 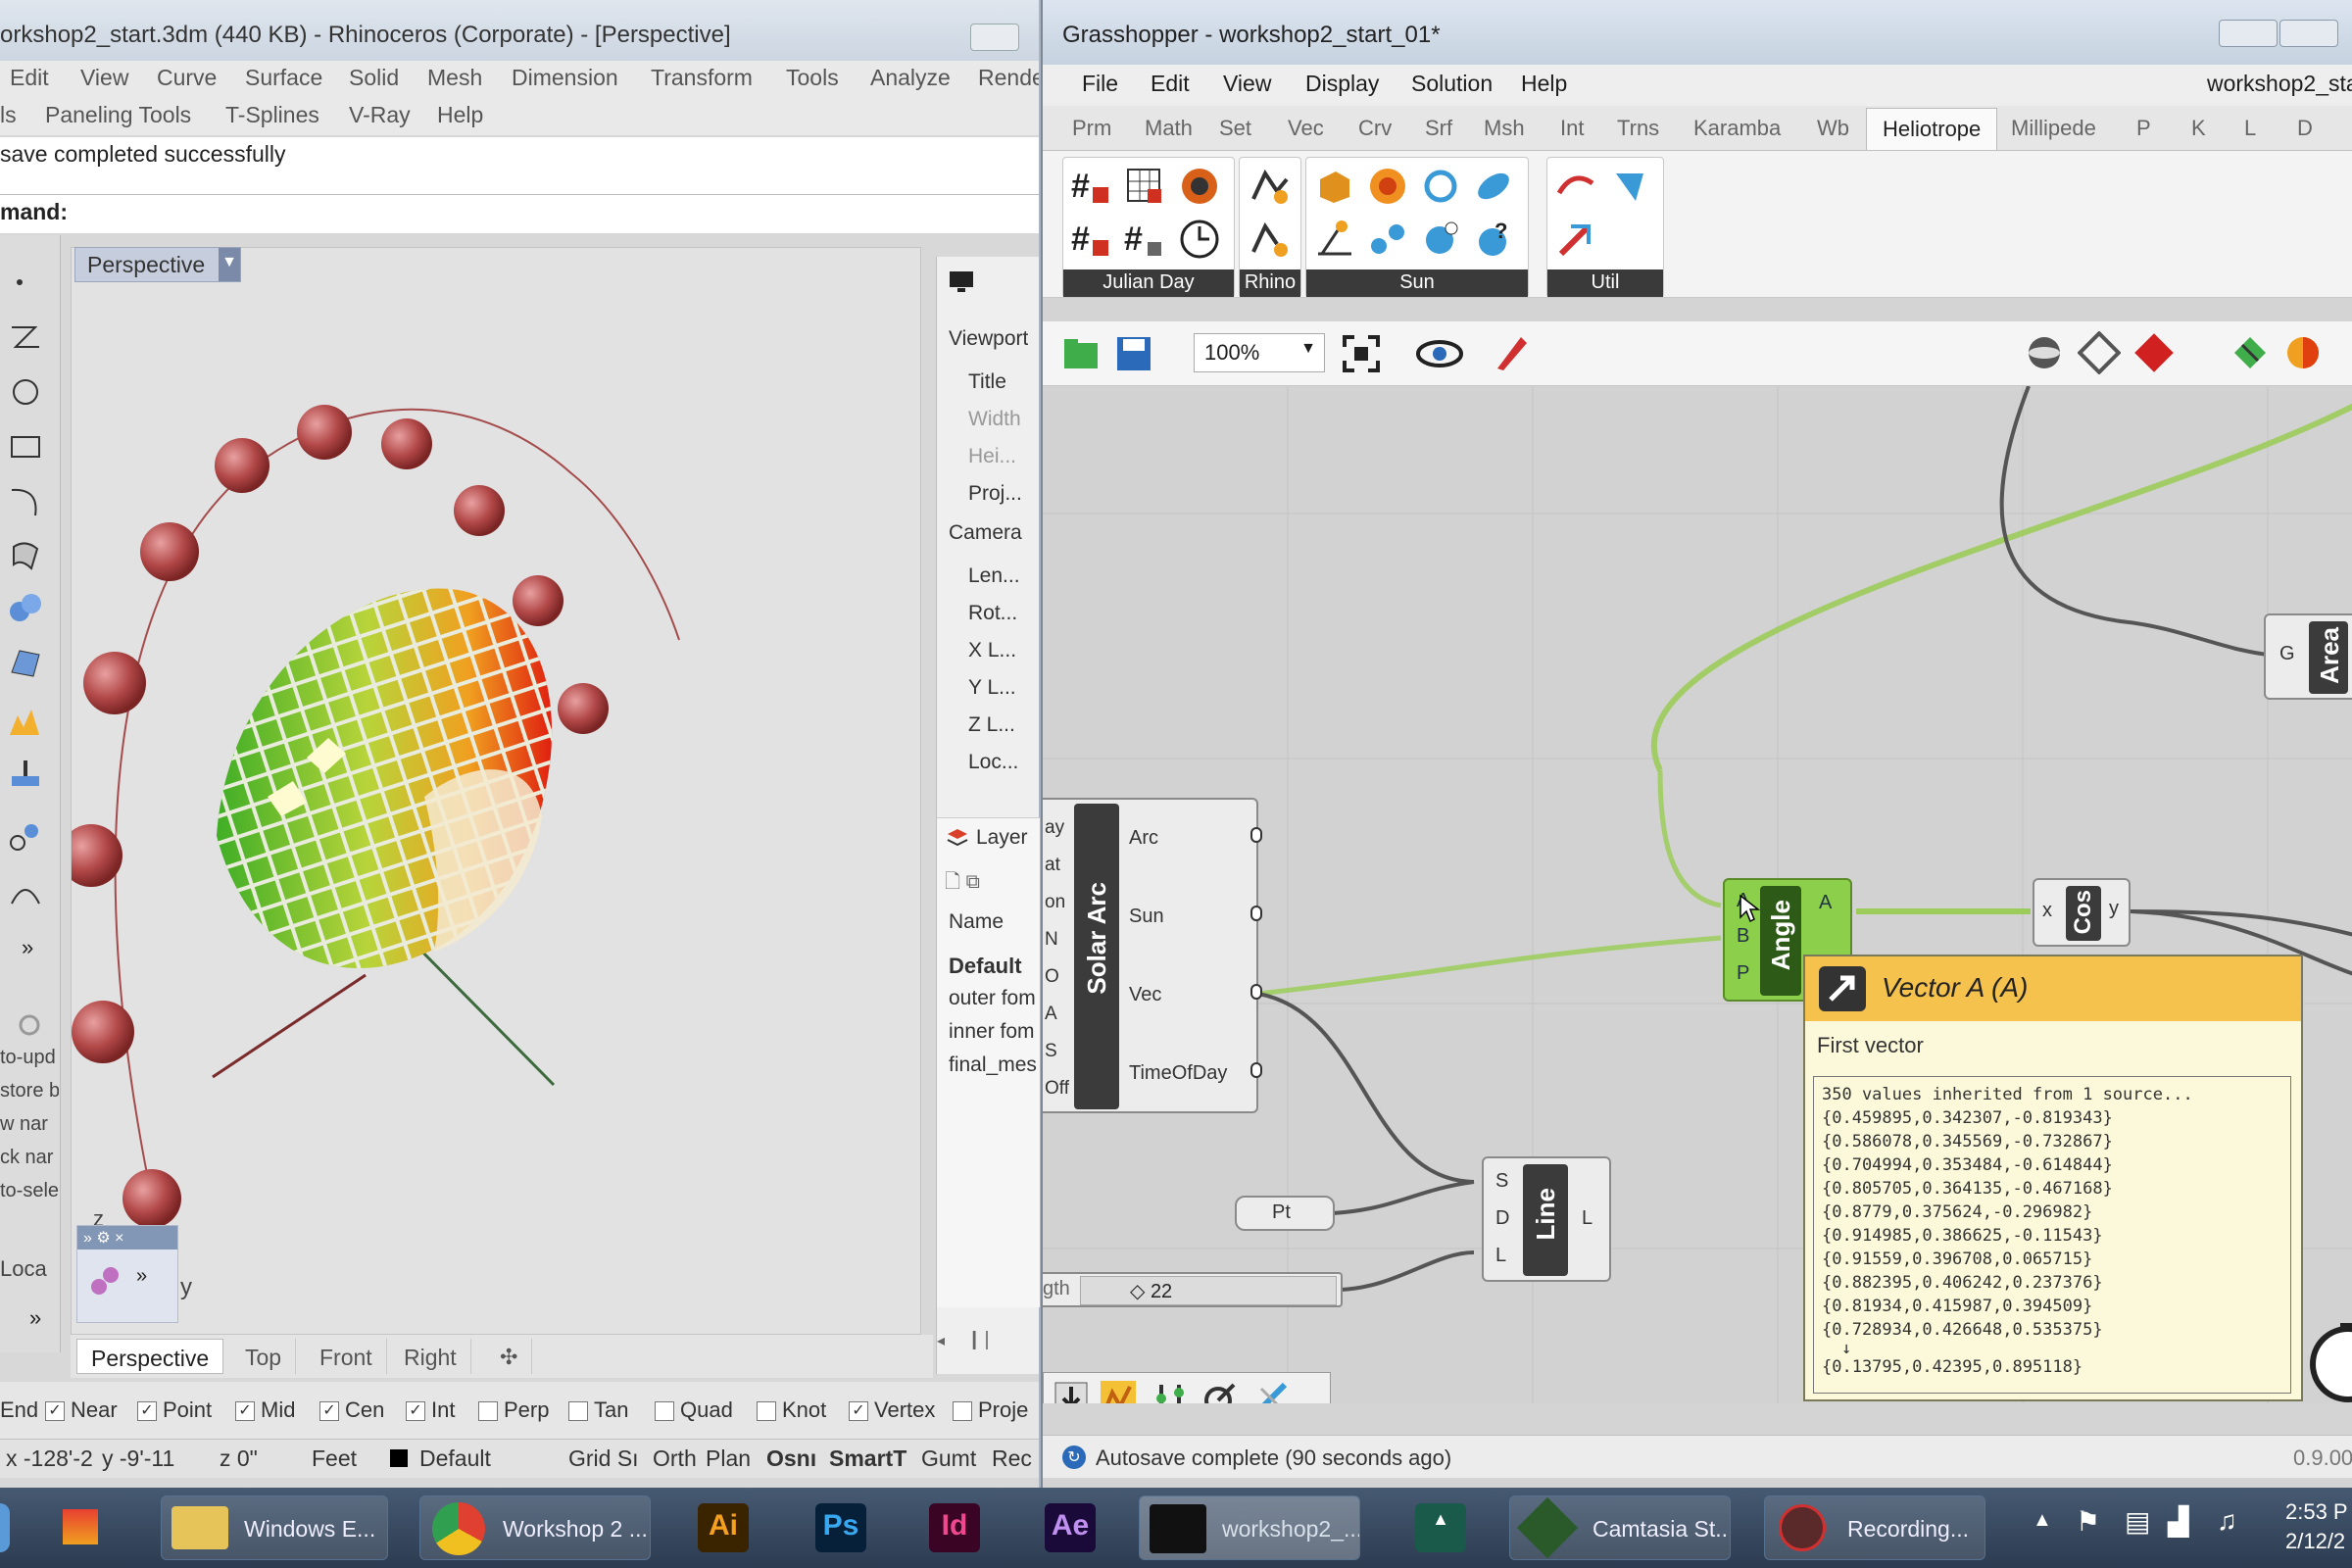 I want to click on osnap-quad: Quad, so click(x=694, y=1410).